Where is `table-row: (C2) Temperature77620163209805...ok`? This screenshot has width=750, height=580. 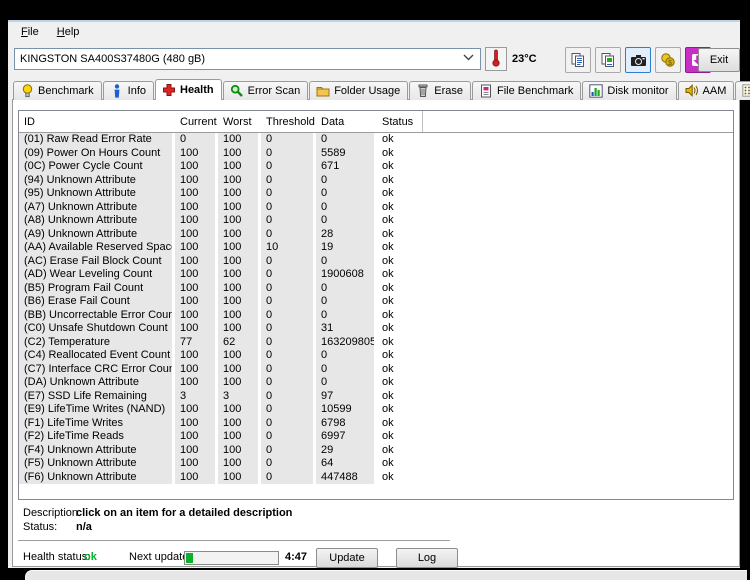 table-row: (C2) Temperature77620163209805...ok is located at coordinates (376, 342).